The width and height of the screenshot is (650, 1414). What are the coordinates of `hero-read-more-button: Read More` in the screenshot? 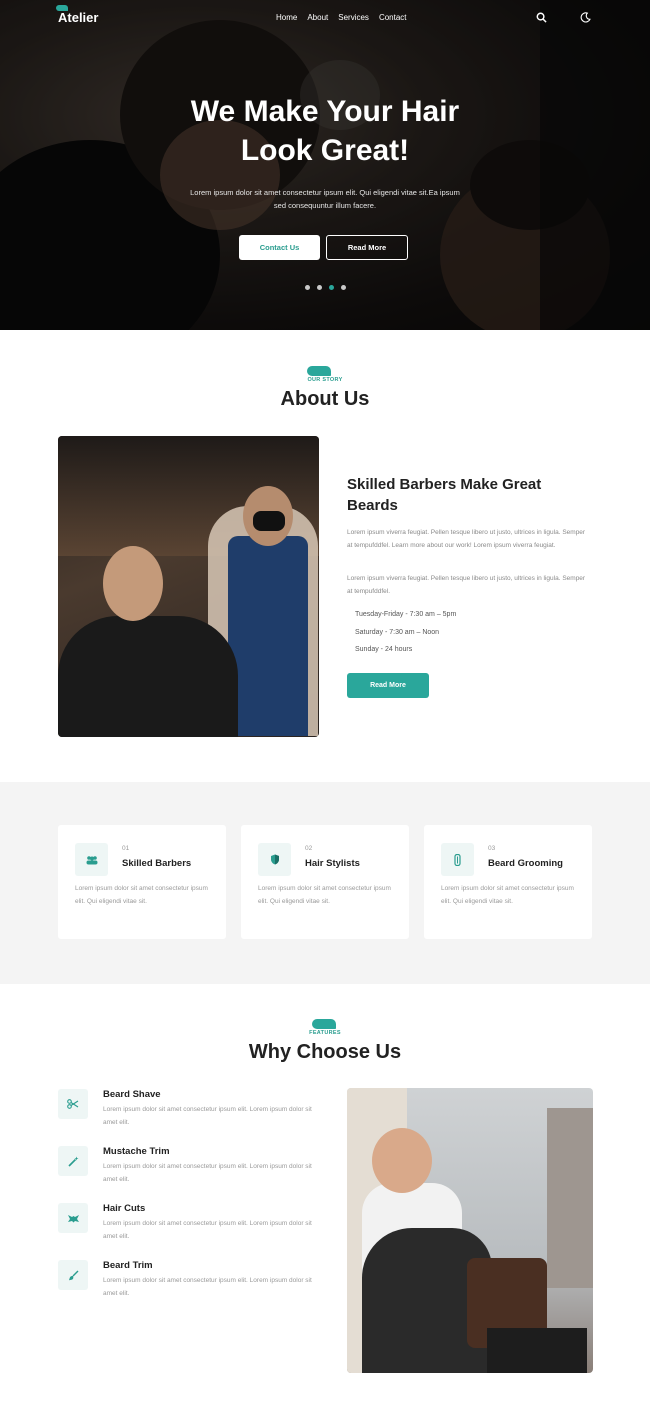 It's located at (367, 247).